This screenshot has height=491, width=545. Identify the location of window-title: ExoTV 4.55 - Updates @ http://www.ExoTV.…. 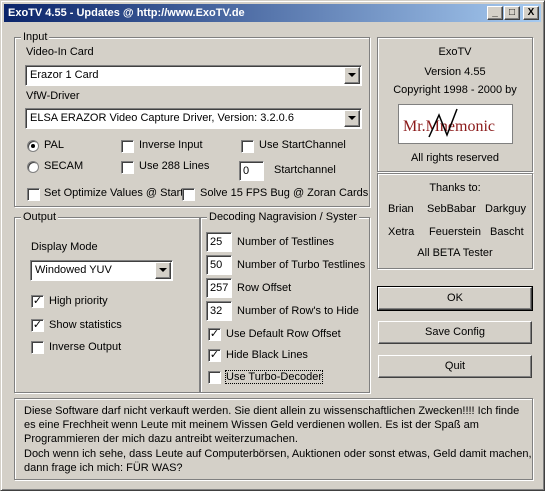
(126, 13).